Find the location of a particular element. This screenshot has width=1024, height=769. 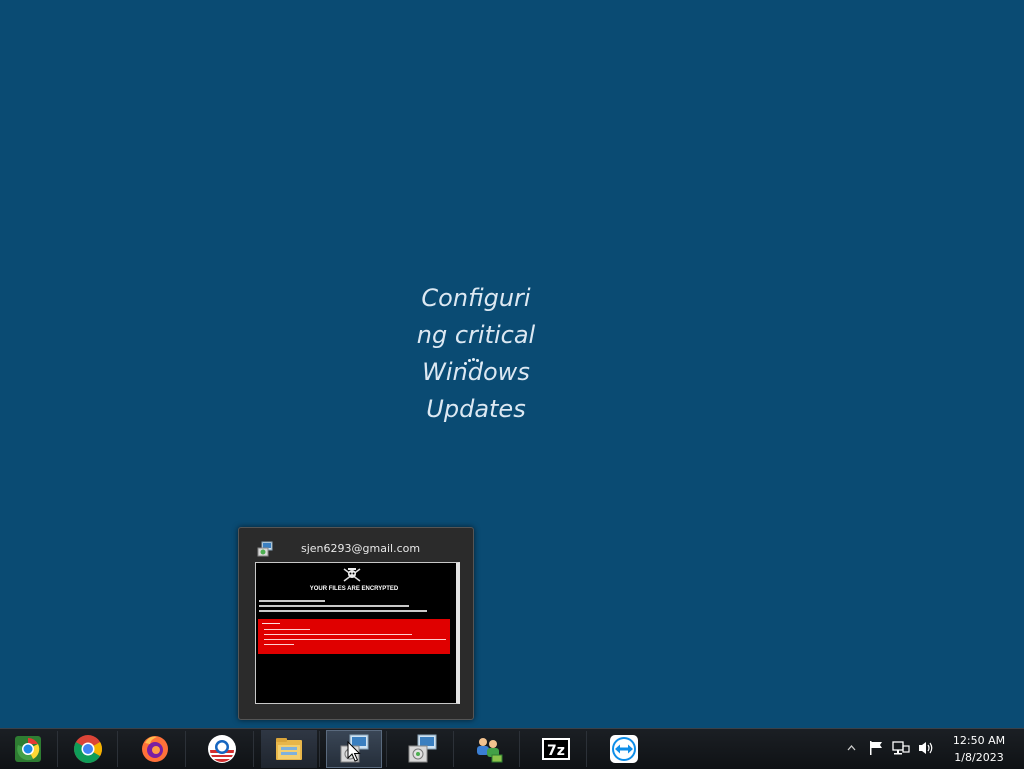

show-hidden-icons-icon is located at coordinates (851, 748).